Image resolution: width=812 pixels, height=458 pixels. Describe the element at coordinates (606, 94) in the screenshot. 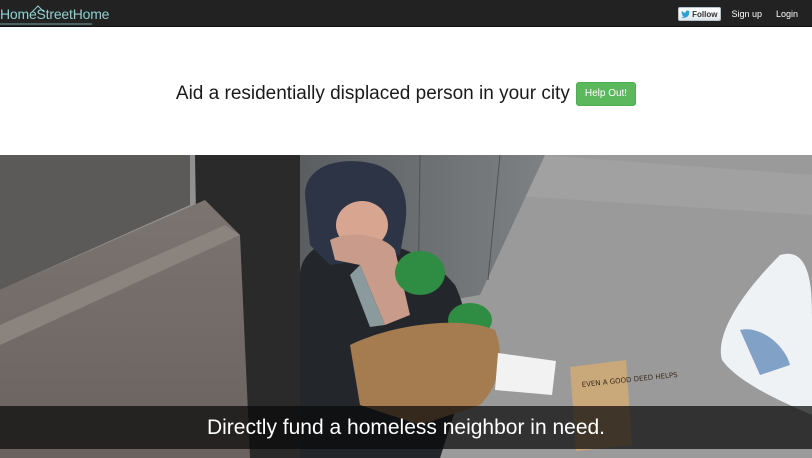

I see `help-out-button: Help Out!` at that location.